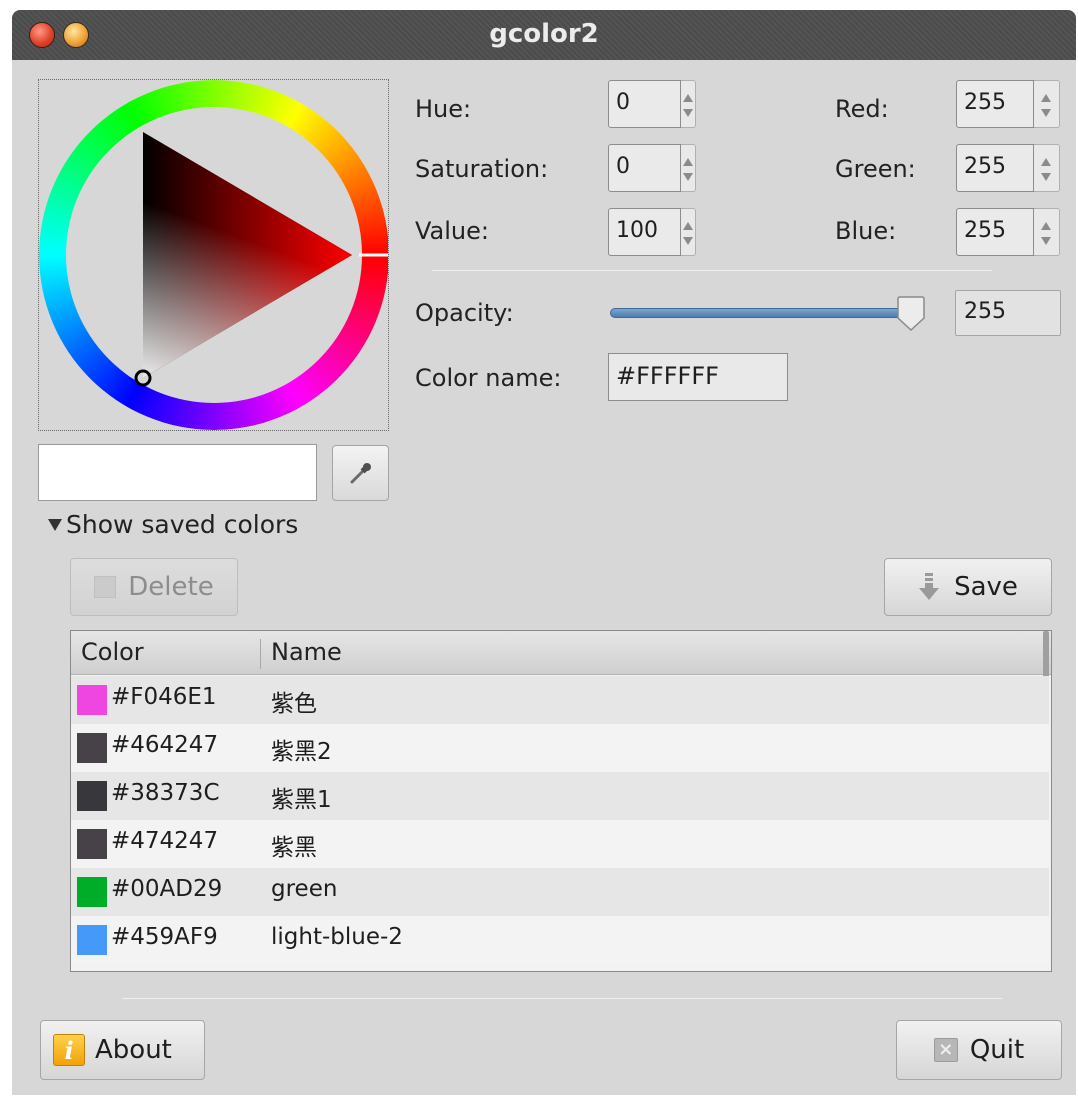  What do you see at coordinates (688, 168) in the screenshot?
I see `saturation-spinner-arrows` at bounding box center [688, 168].